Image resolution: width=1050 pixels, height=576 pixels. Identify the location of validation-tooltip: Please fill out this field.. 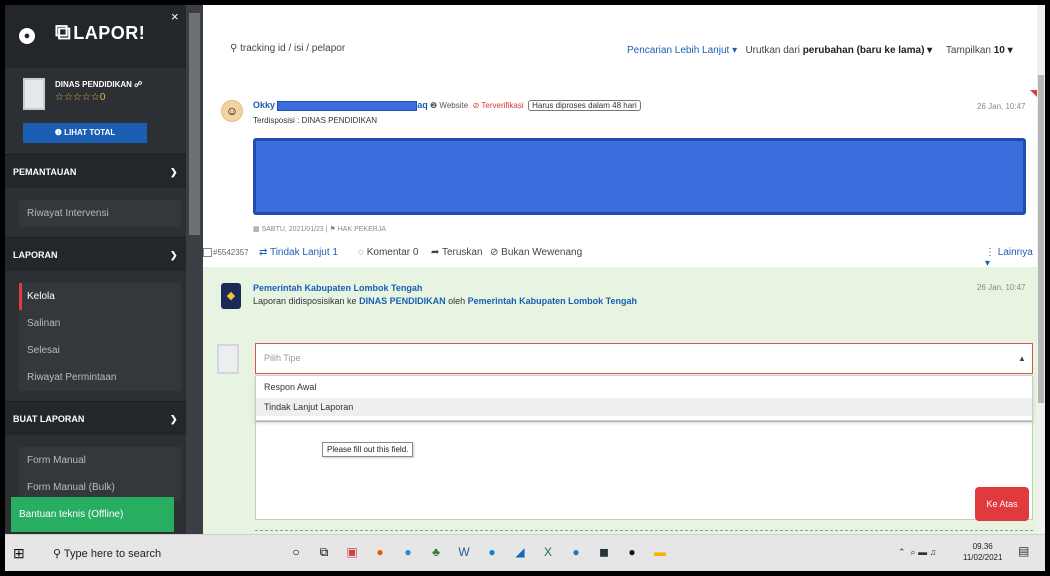
(368, 449).